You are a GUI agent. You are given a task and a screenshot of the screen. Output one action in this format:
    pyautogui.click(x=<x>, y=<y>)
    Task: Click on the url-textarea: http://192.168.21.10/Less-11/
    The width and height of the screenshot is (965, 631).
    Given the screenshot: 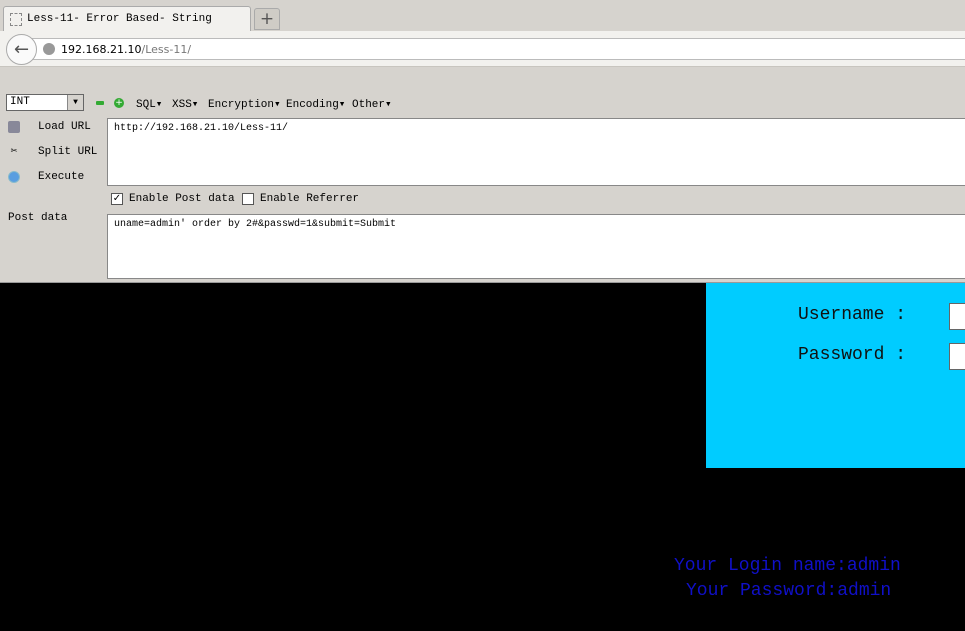 What is the action you would take?
    pyautogui.click(x=536, y=152)
    